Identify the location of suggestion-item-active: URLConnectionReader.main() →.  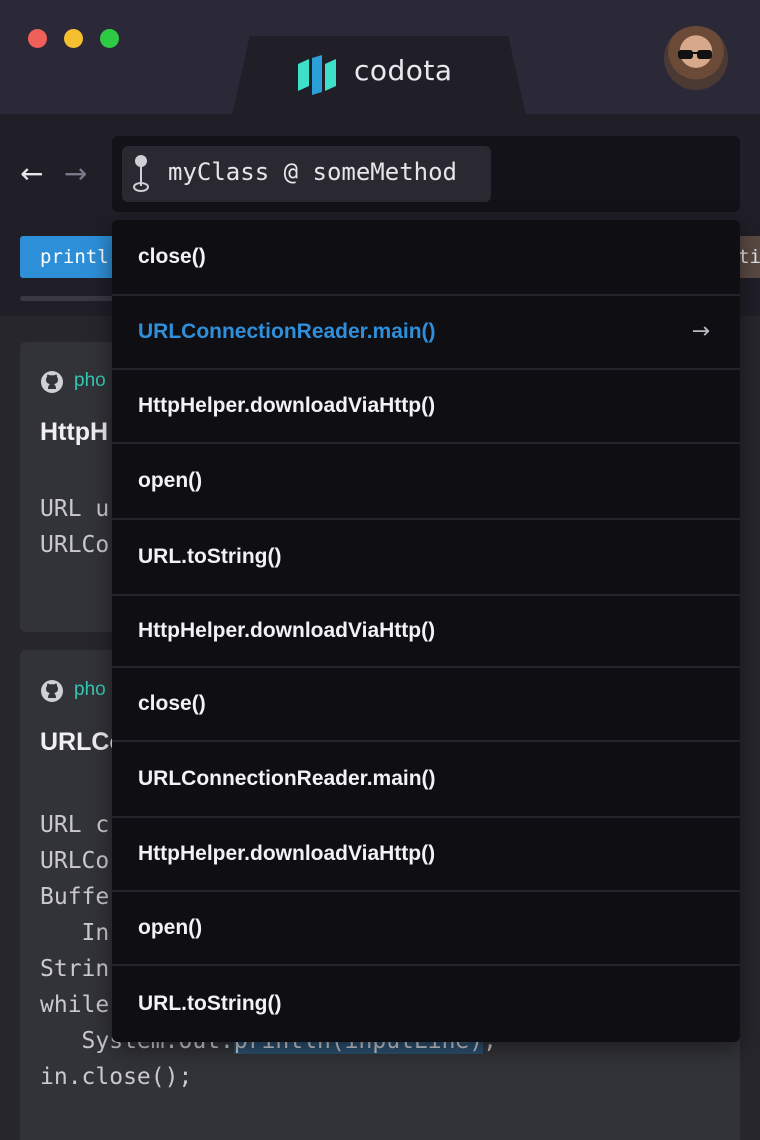
(426, 333).